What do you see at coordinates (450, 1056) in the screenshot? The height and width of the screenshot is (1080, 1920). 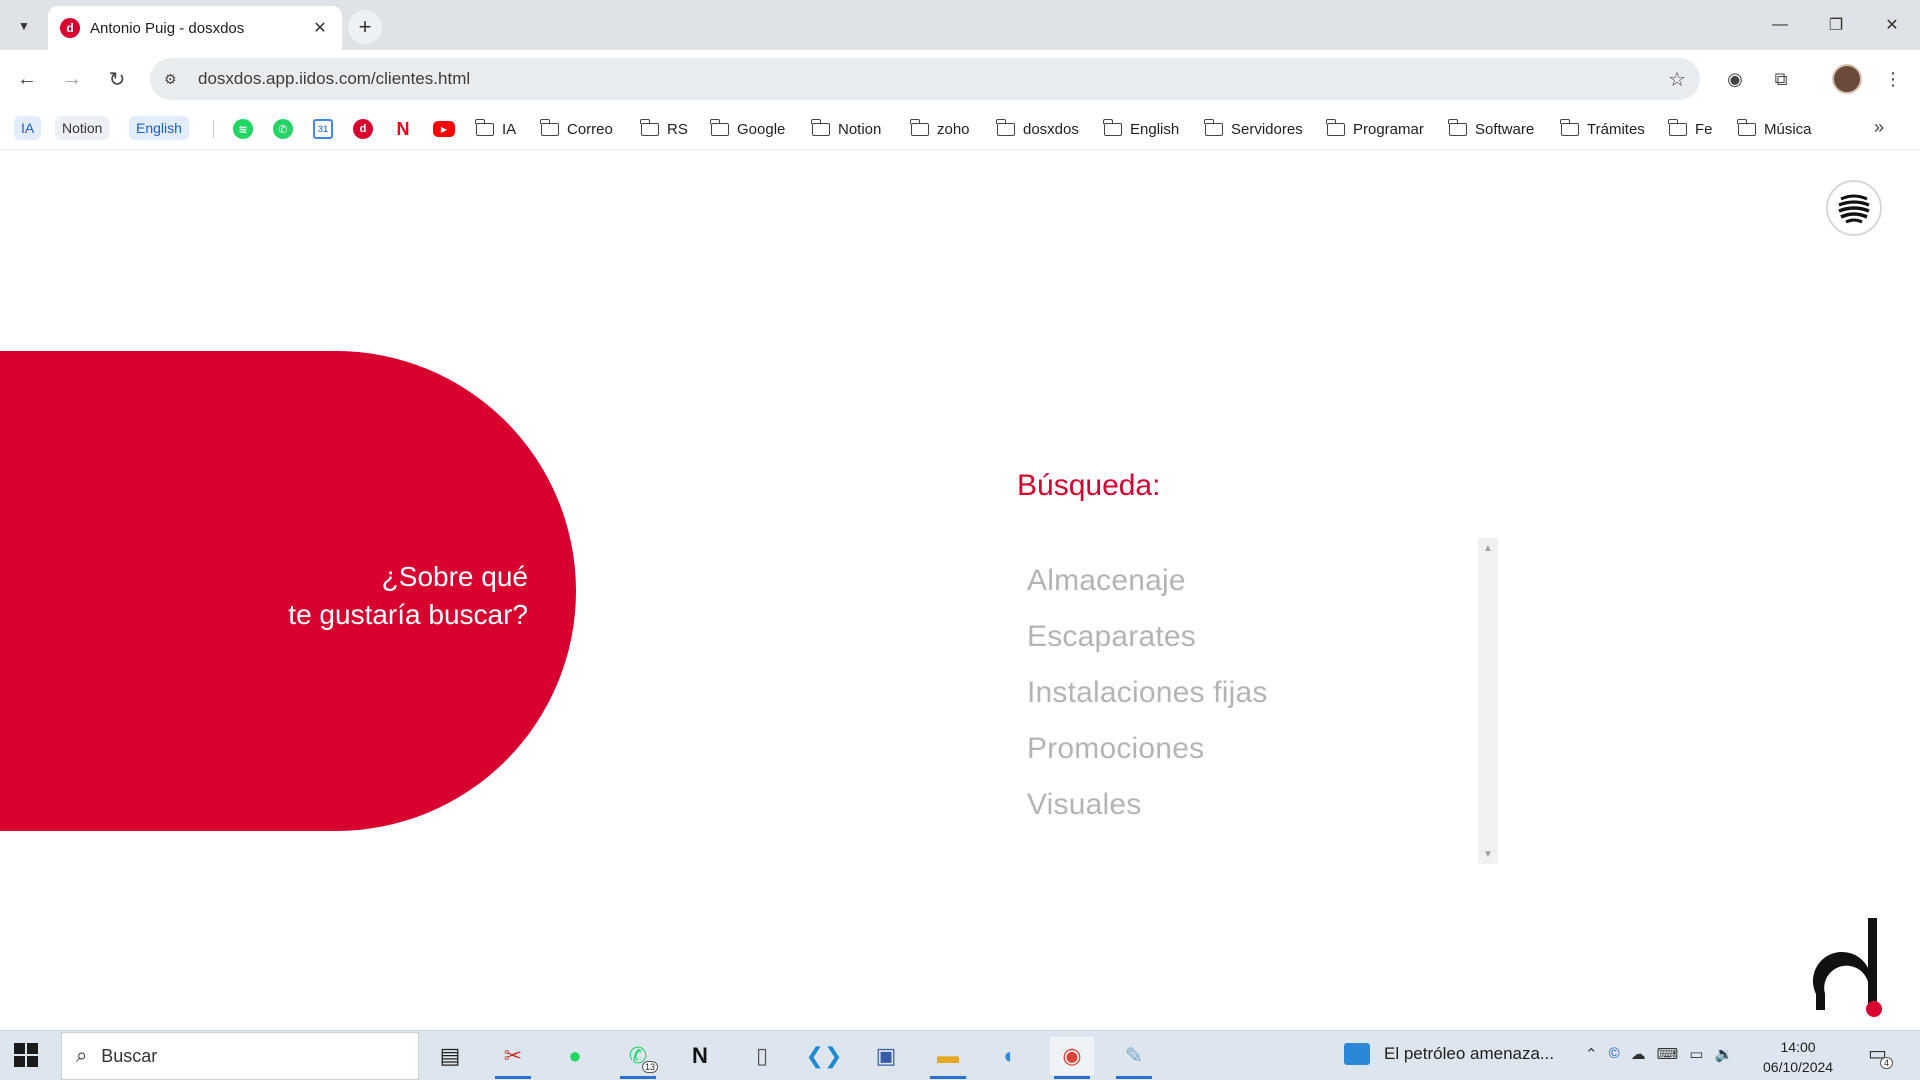 I see `task-view-icon: ▤` at bounding box center [450, 1056].